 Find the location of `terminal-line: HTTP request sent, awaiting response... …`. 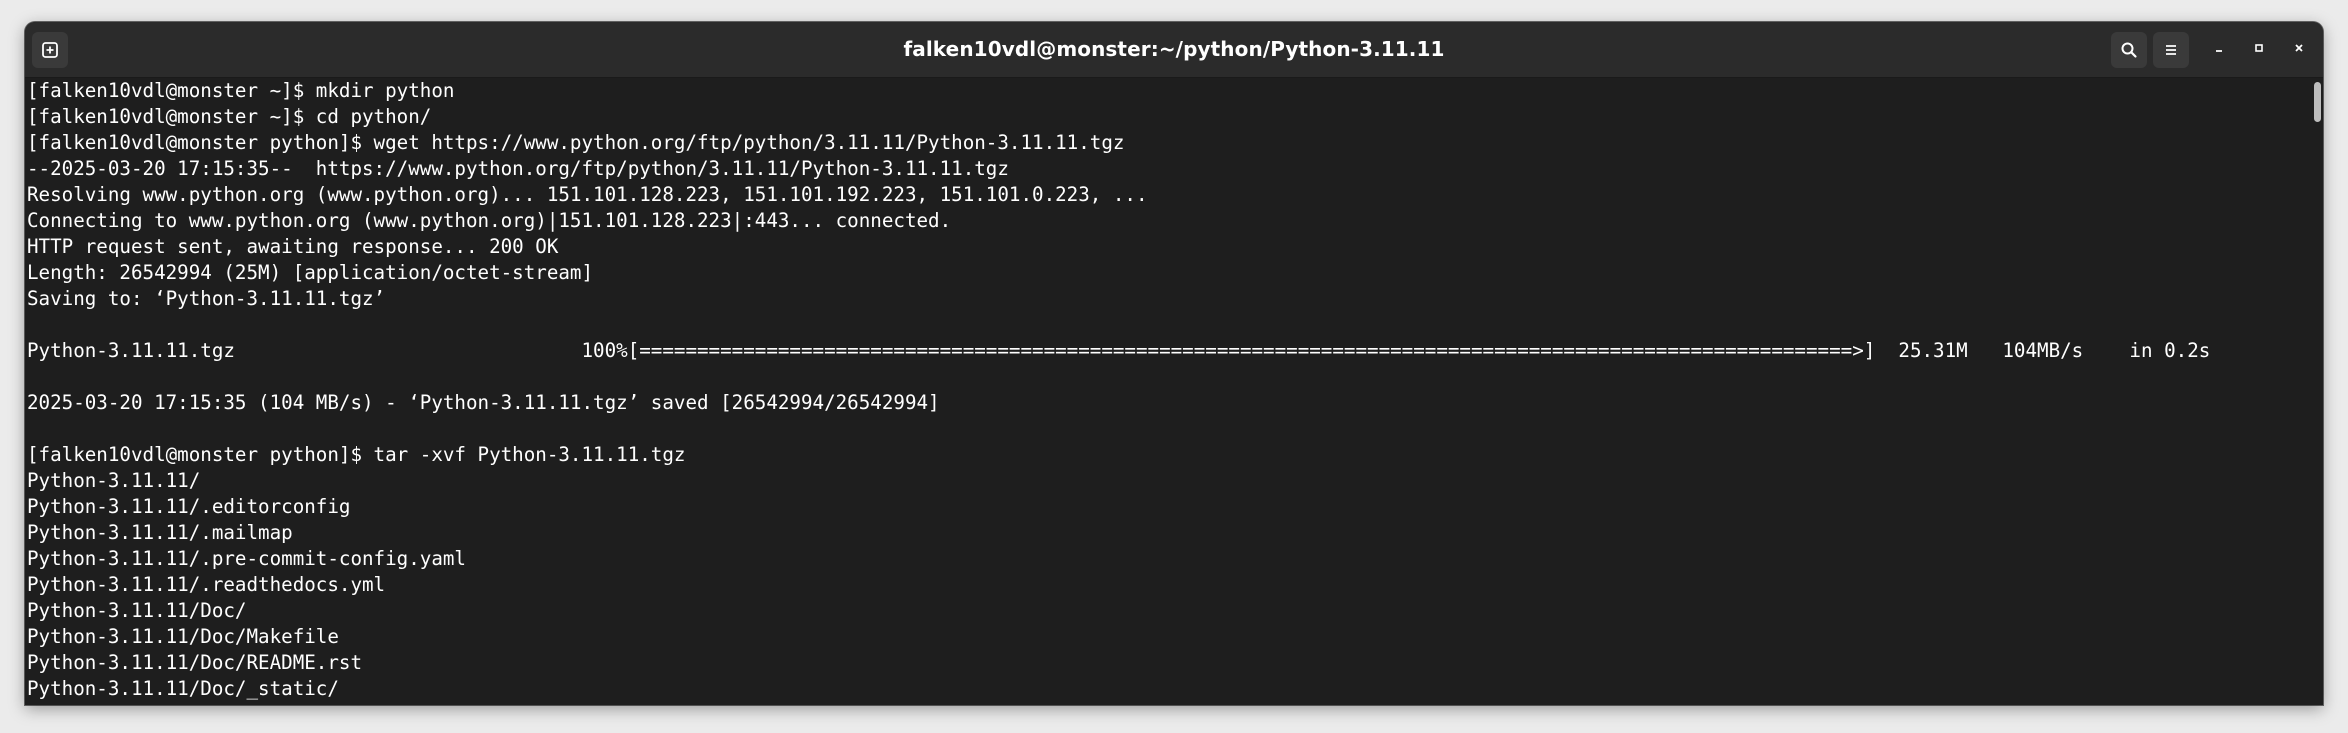

terminal-line: HTTP request sent, awaiting response... … is located at coordinates (293, 246).